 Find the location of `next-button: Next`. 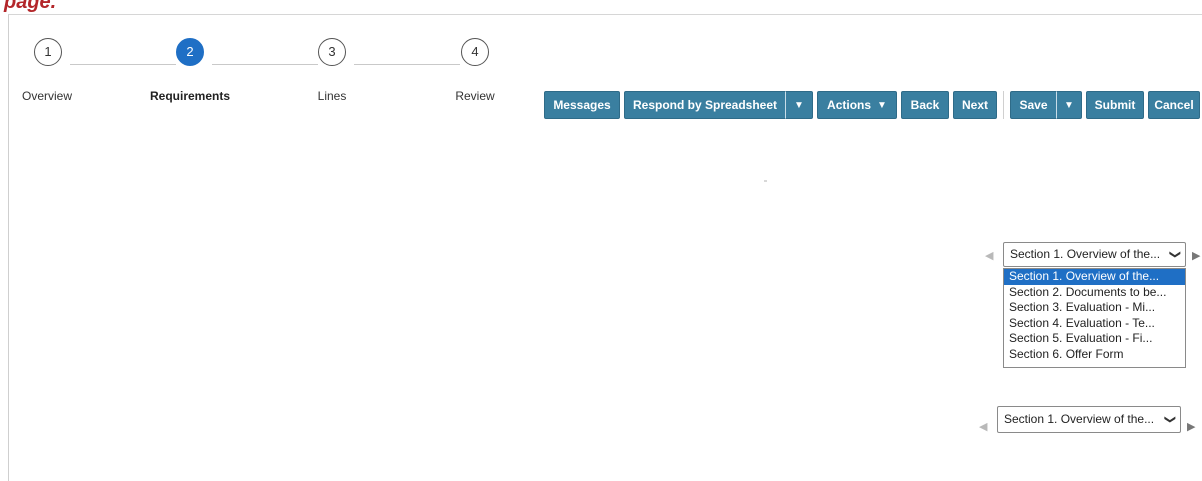

next-button: Next is located at coordinates (975, 105).